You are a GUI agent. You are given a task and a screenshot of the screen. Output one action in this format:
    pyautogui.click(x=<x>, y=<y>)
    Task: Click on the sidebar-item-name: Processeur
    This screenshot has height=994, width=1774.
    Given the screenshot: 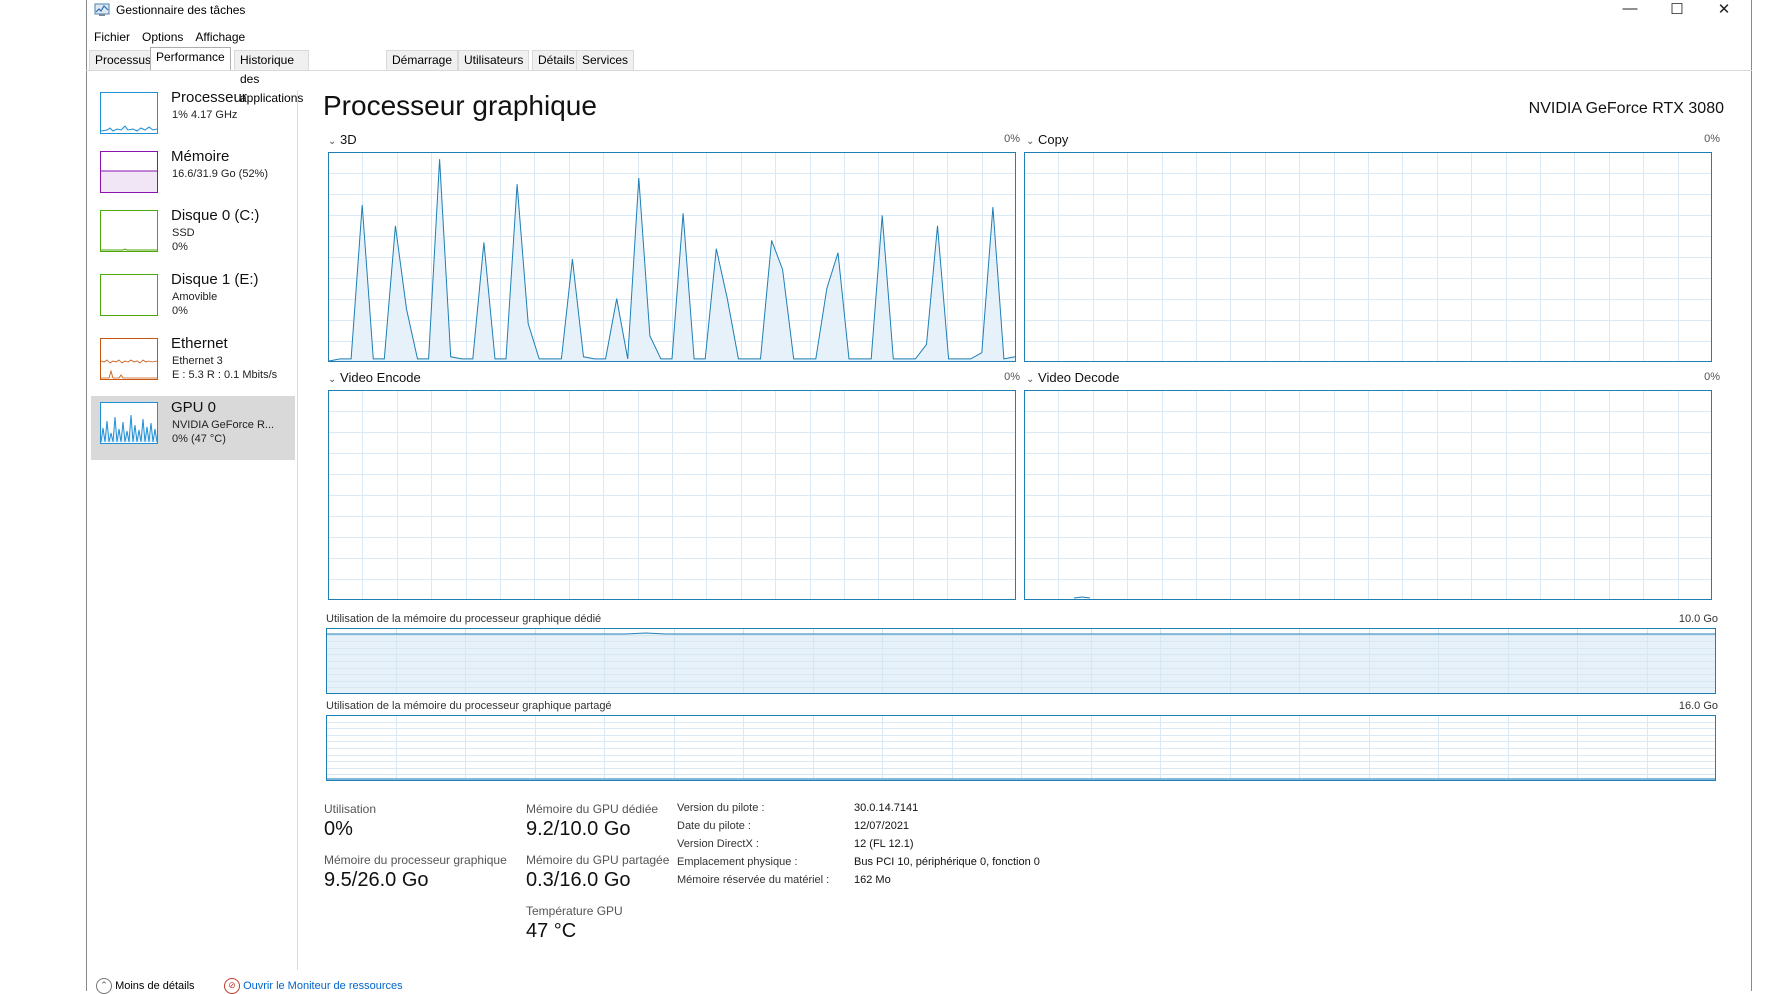 What is the action you would take?
    pyautogui.click(x=209, y=97)
    